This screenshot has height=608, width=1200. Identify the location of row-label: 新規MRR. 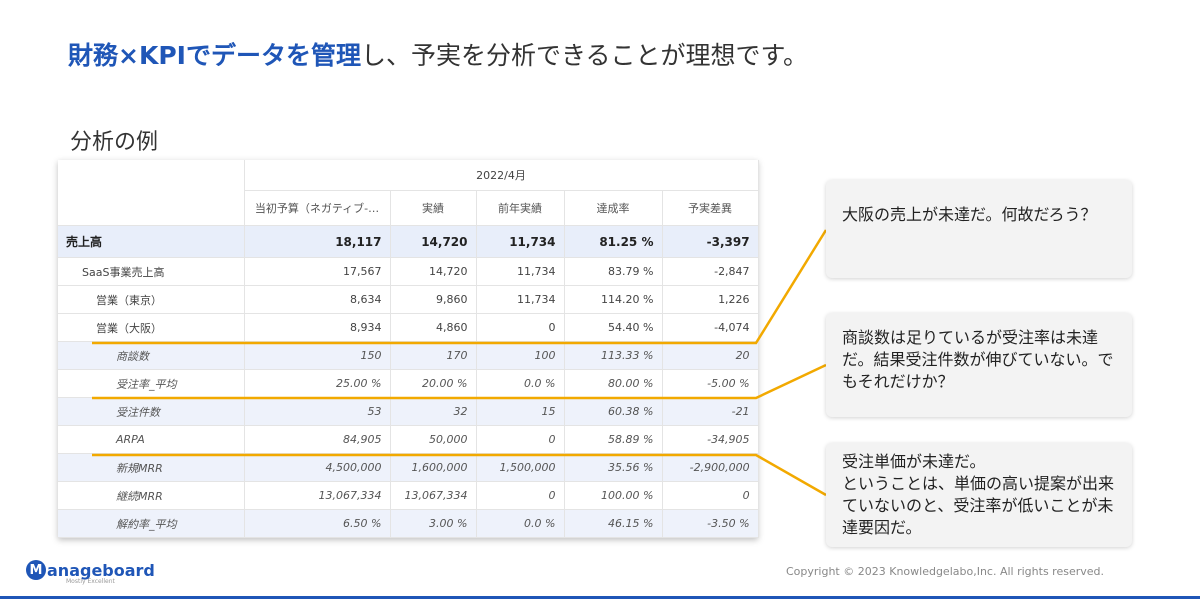
(151, 467).